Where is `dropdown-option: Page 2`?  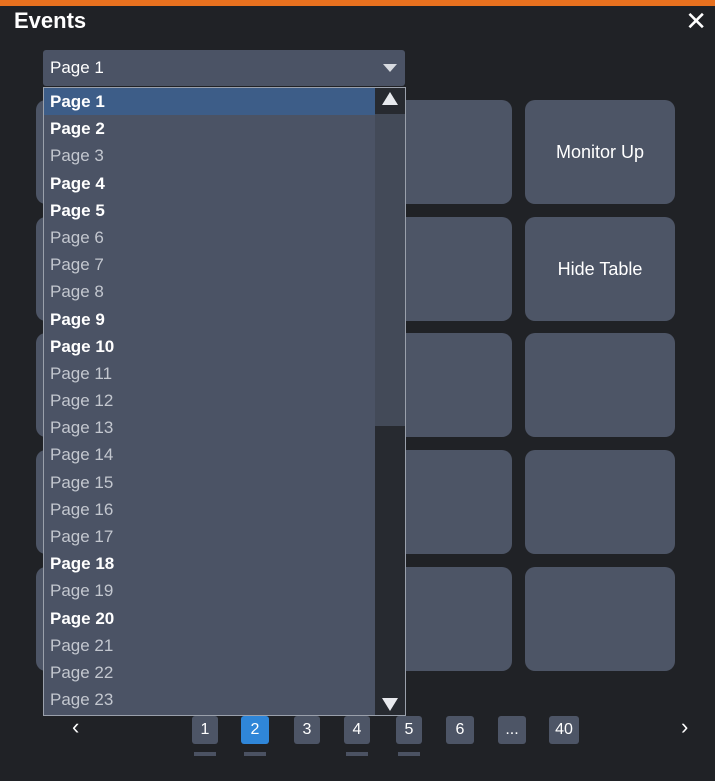 dropdown-option: Page 2 is located at coordinates (209, 128).